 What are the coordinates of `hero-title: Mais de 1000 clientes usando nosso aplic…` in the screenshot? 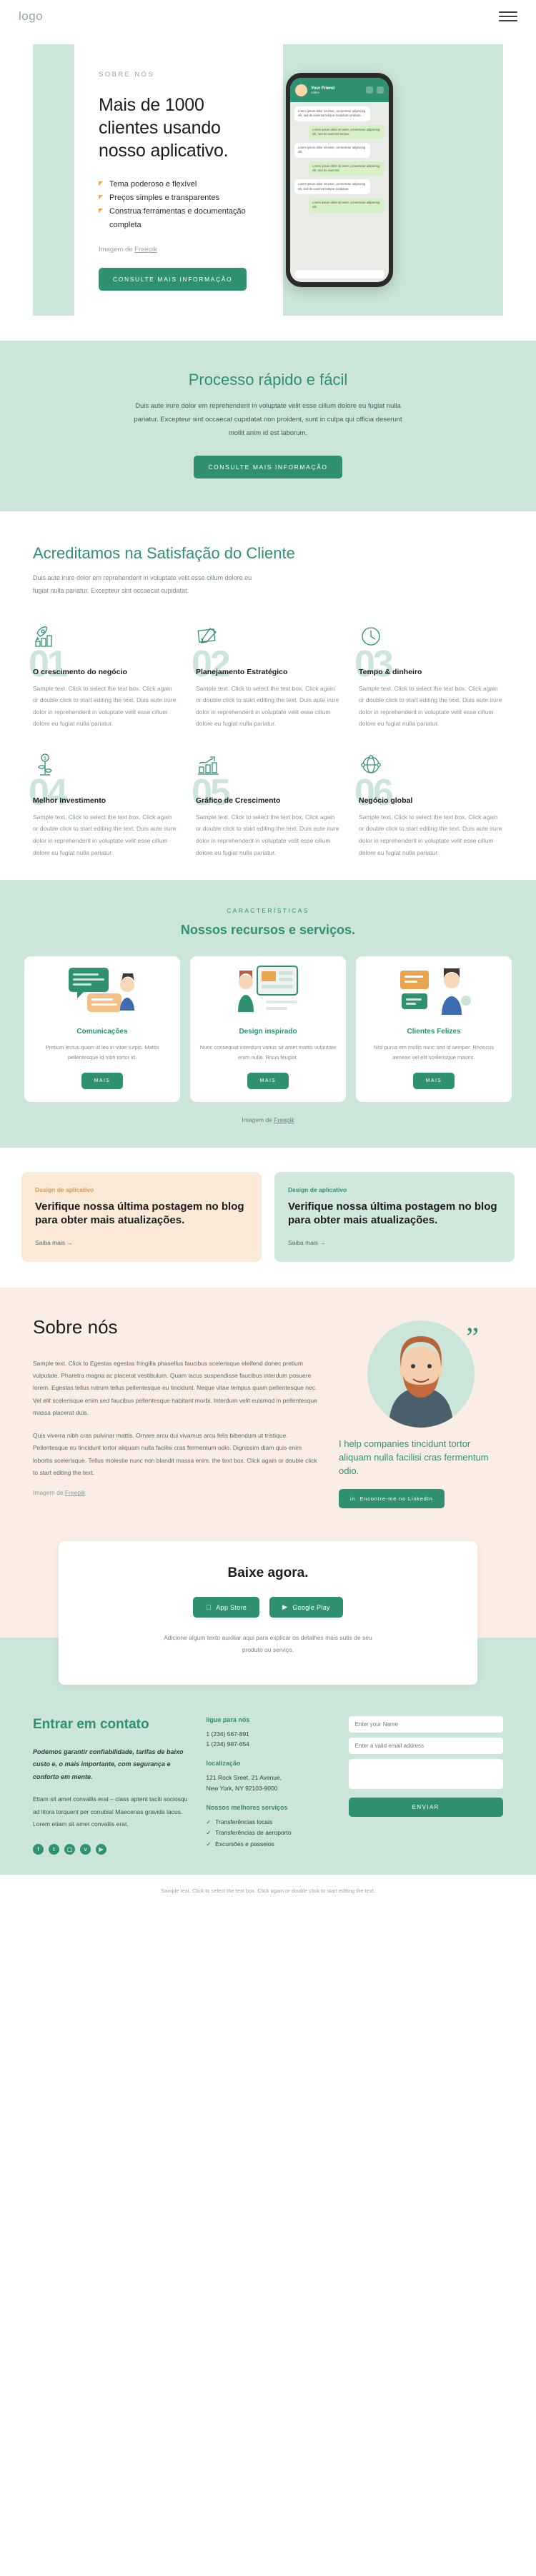 It's located at (164, 127).